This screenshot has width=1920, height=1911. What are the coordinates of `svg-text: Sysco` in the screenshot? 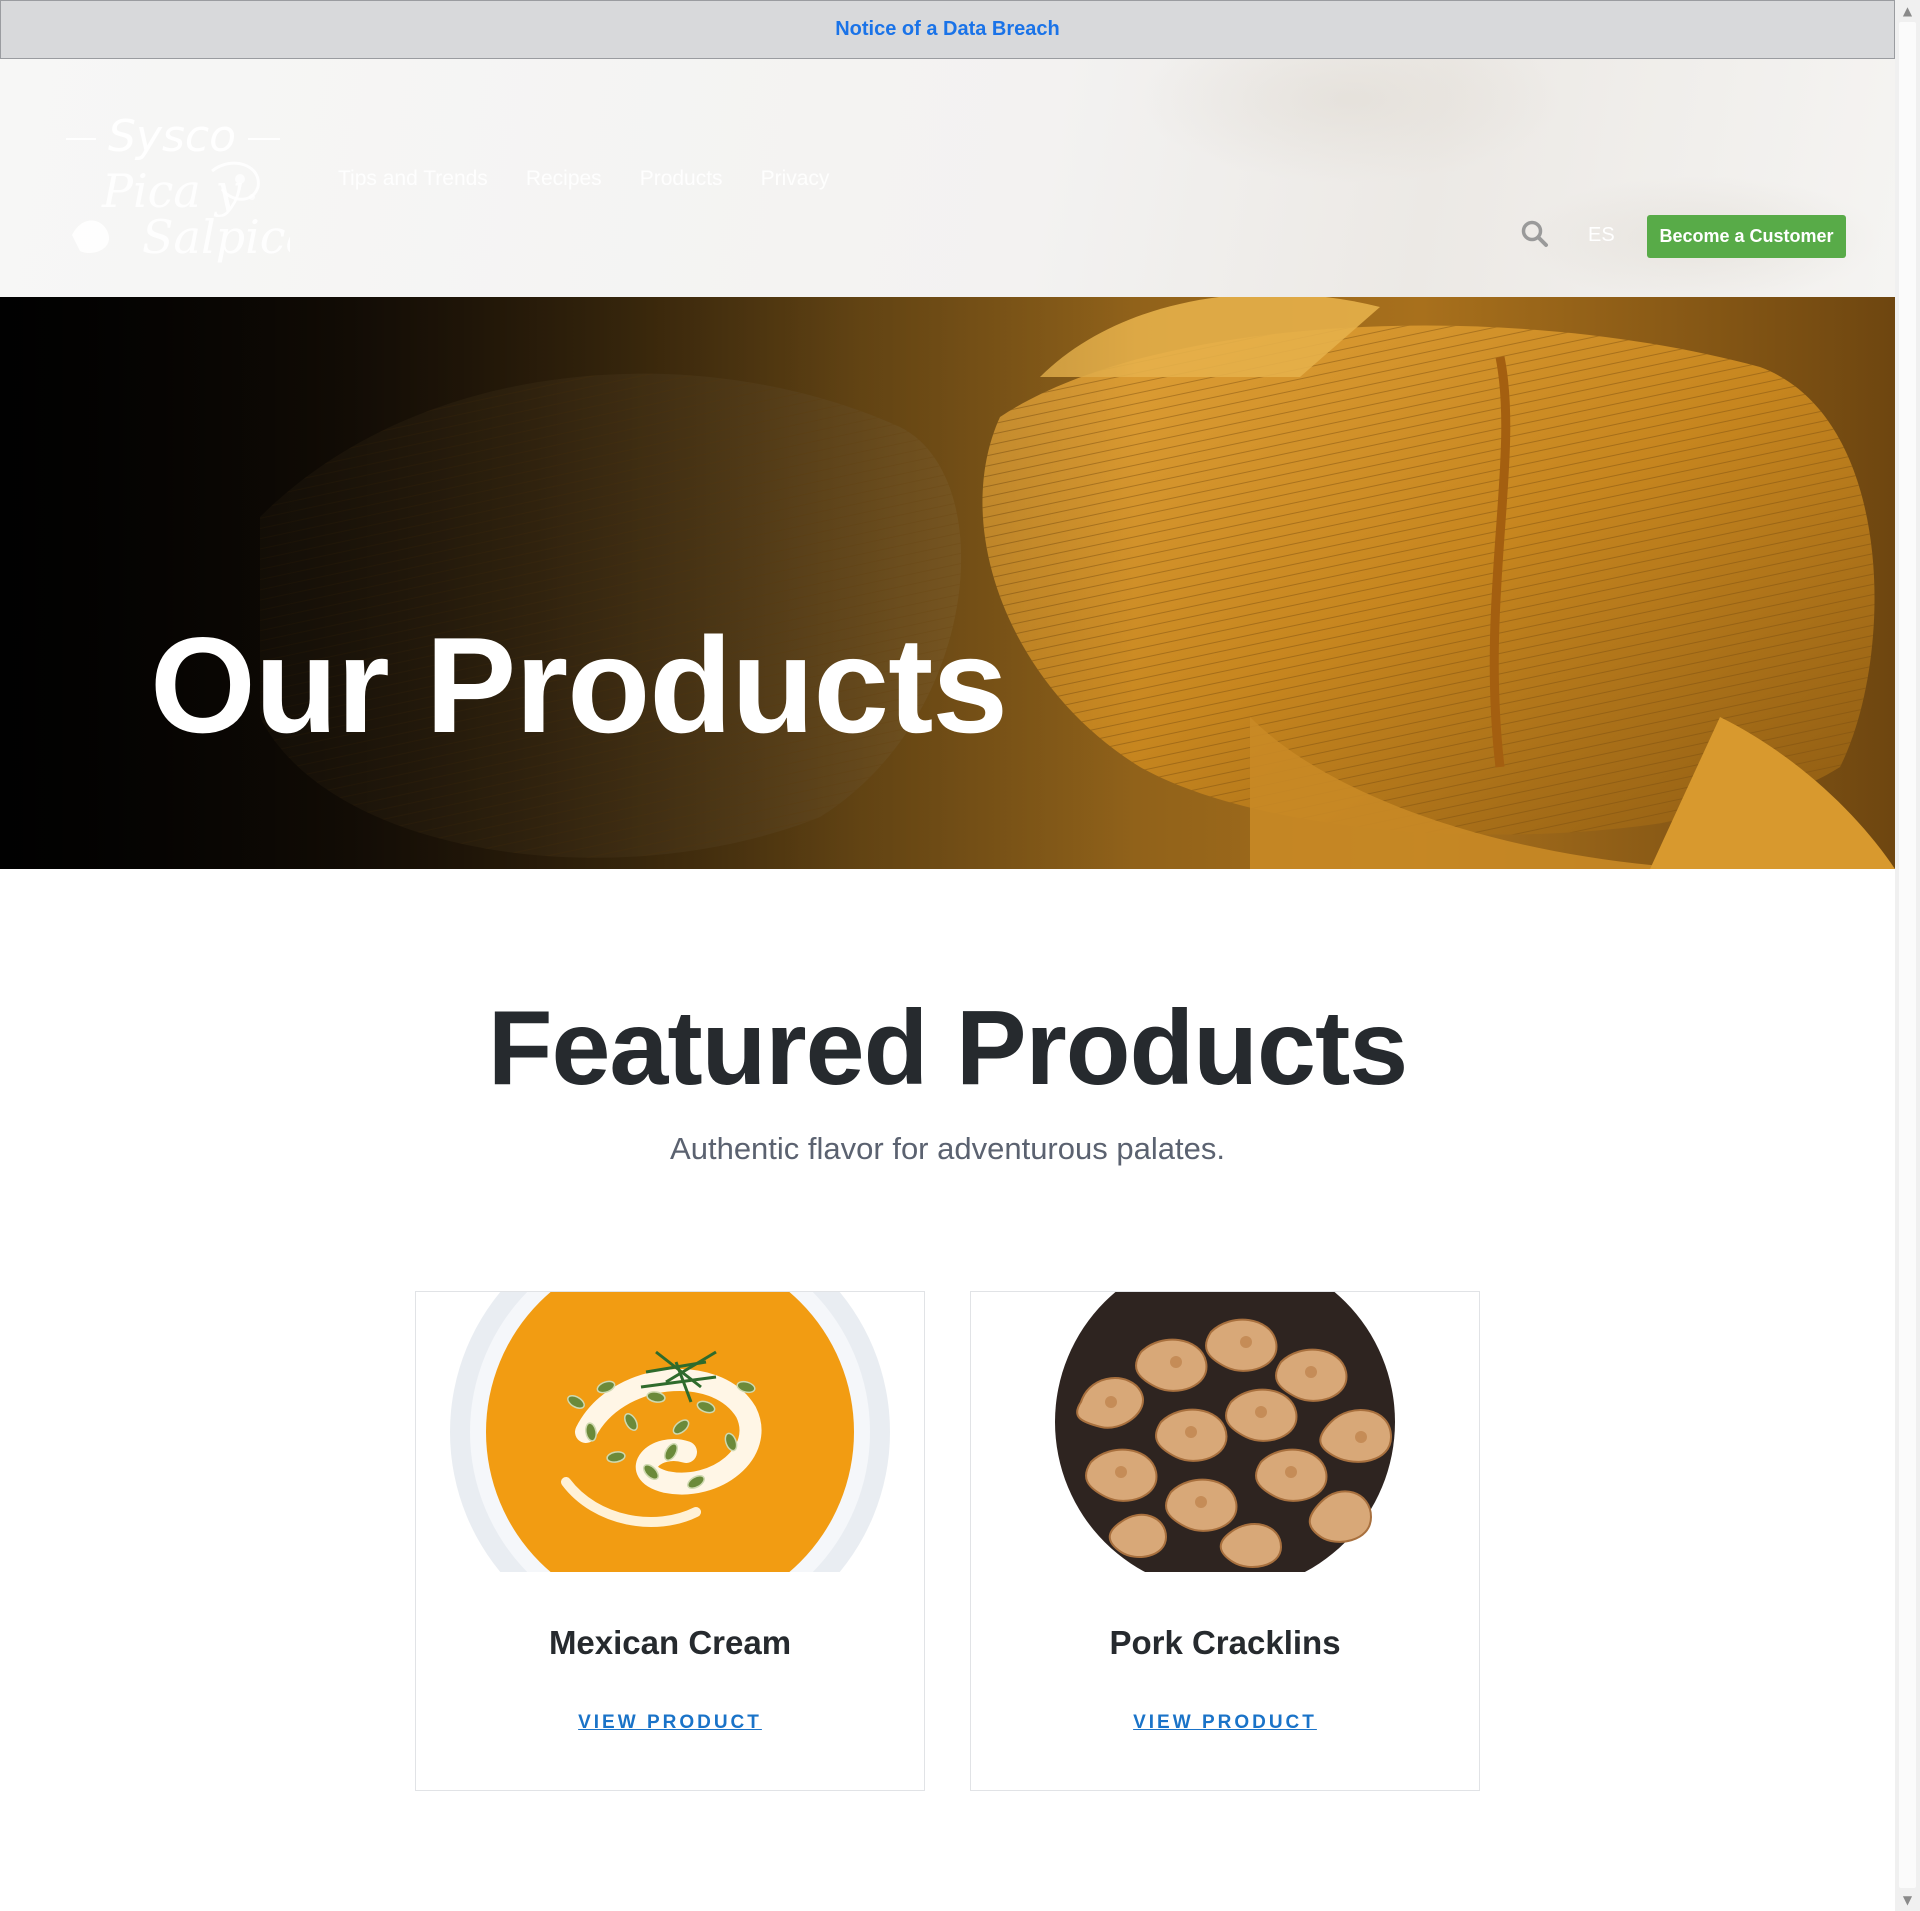 It's located at (172, 136).